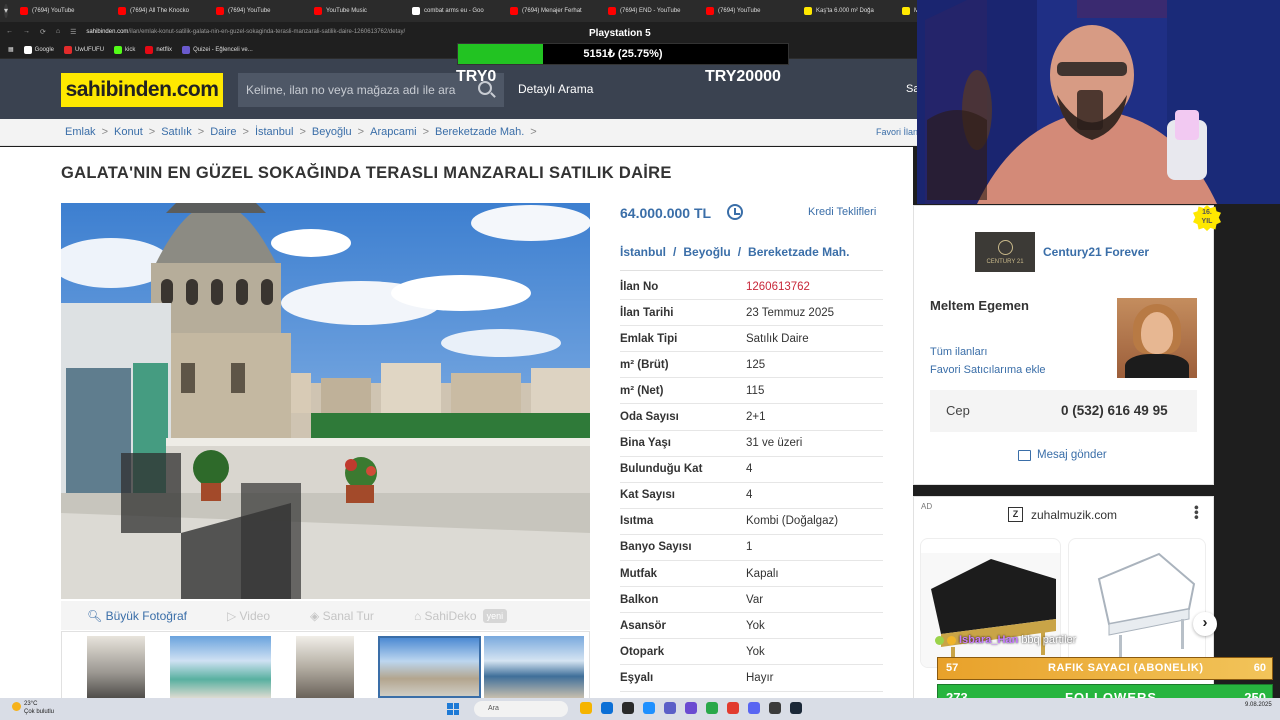 The width and height of the screenshot is (1280, 720). What do you see at coordinates (1205, 624) in the screenshot?
I see `carousel-next-icon: ›` at bounding box center [1205, 624].